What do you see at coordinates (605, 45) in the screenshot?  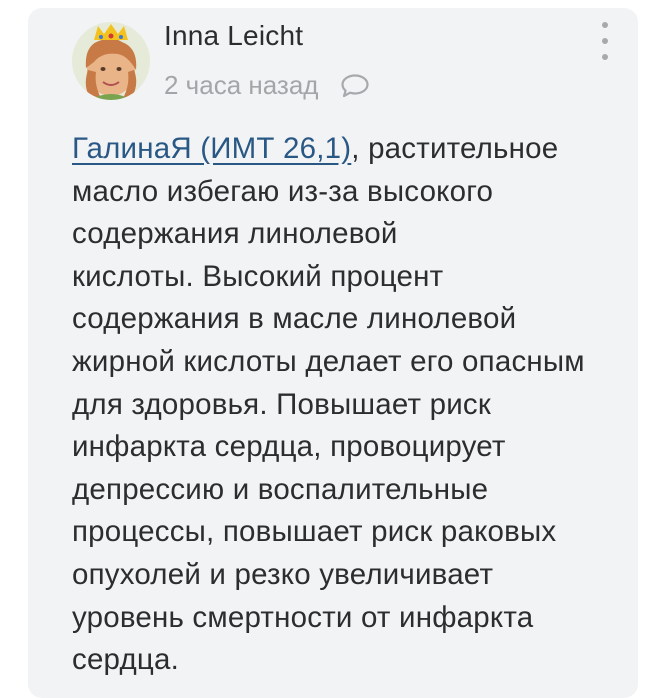 I see `more-menu-button` at bounding box center [605, 45].